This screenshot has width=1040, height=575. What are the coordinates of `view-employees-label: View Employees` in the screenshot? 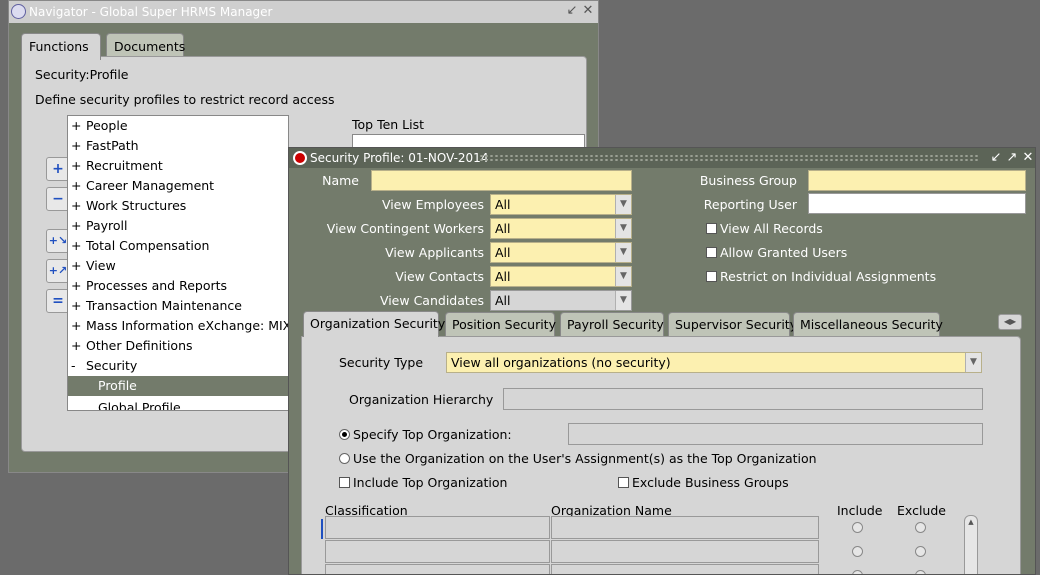 It's located at (432, 204).